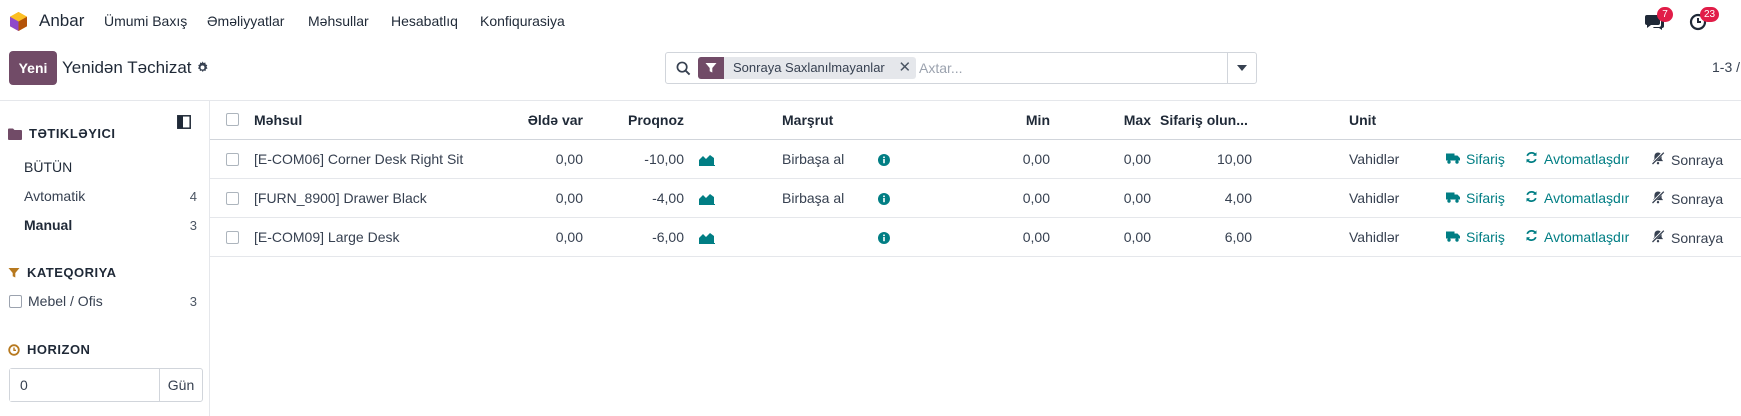 The height and width of the screenshot is (416, 1741). What do you see at coordinates (48, 225) in the screenshot?
I see `trigger-item-manual: Manual` at bounding box center [48, 225].